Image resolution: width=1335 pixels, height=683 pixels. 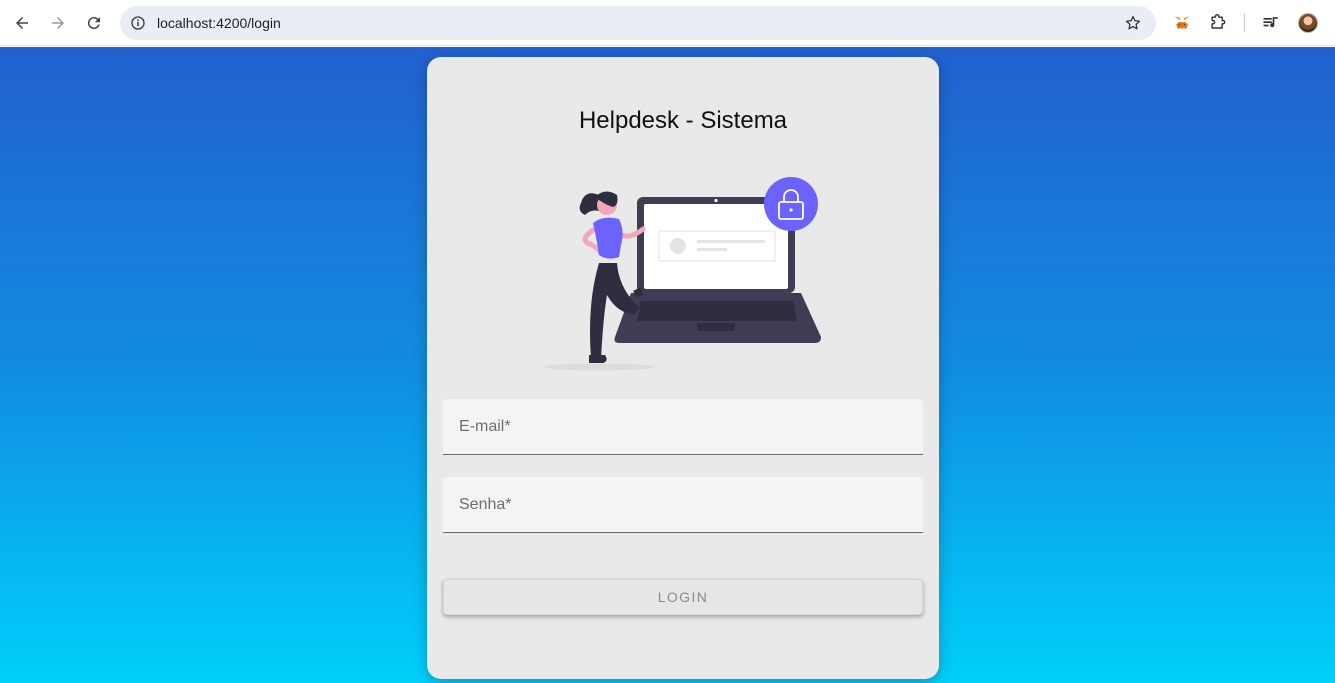 I want to click on back-button, so click(x=22, y=23).